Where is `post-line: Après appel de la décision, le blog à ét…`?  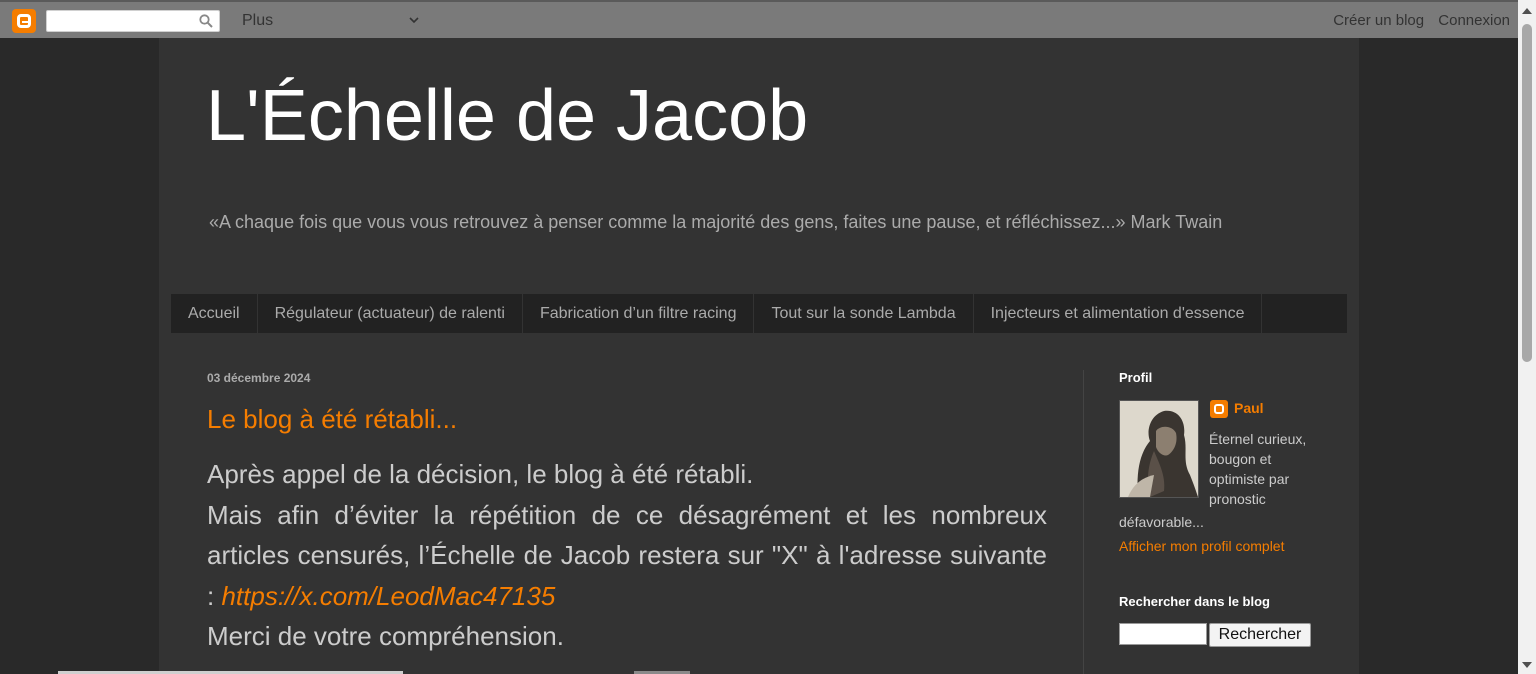 post-line: Après appel de la décision, le blog à ét… is located at coordinates (480, 474).